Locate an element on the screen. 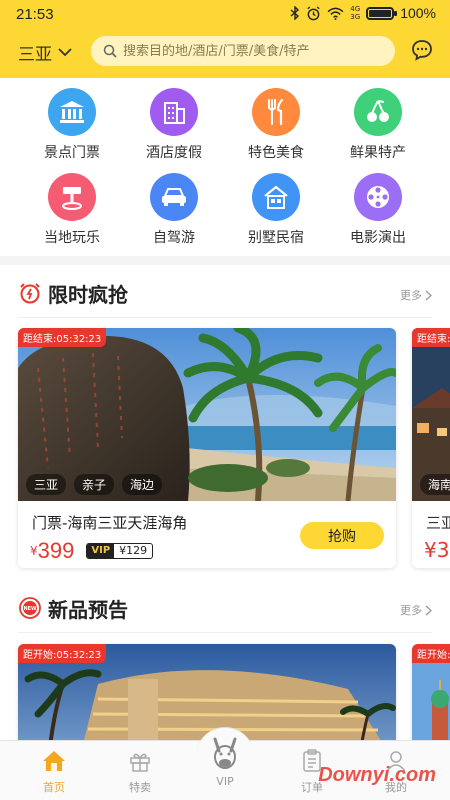 The width and height of the screenshot is (450, 800). message-icon is located at coordinates (422, 50).